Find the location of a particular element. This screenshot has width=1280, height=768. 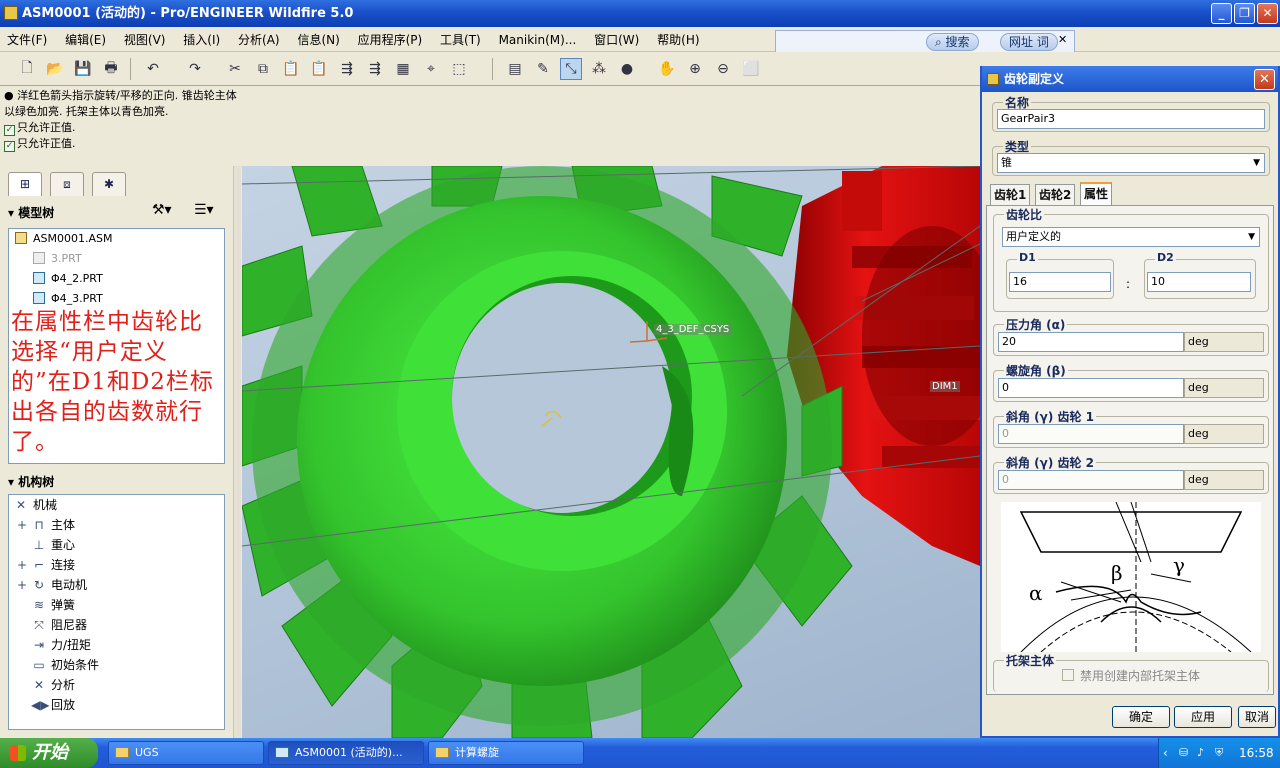

url-search-button: 网址 词 is located at coordinates (1029, 42).